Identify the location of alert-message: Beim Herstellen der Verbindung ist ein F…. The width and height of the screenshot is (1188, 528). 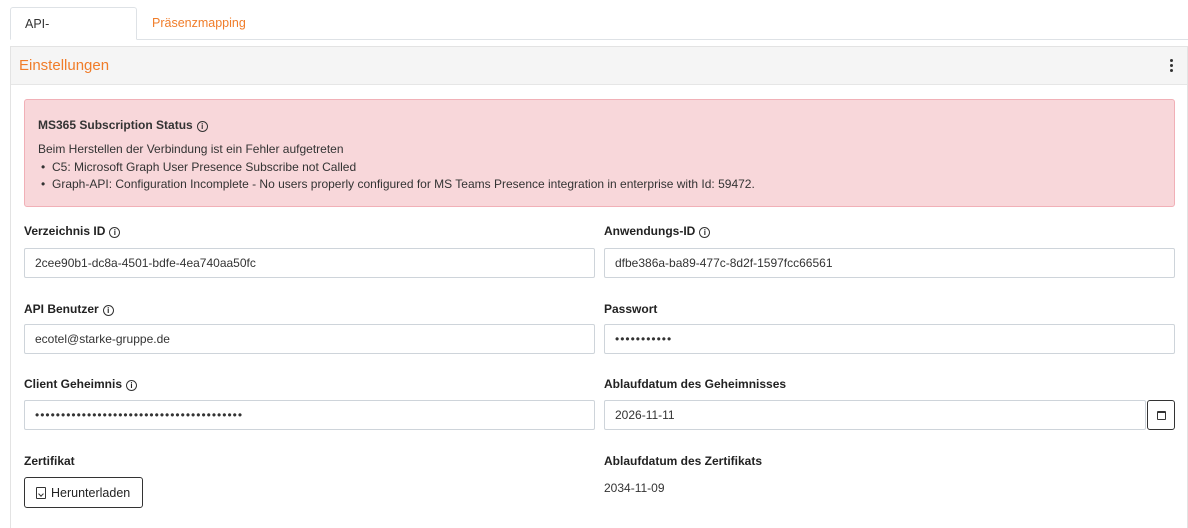
(191, 149).